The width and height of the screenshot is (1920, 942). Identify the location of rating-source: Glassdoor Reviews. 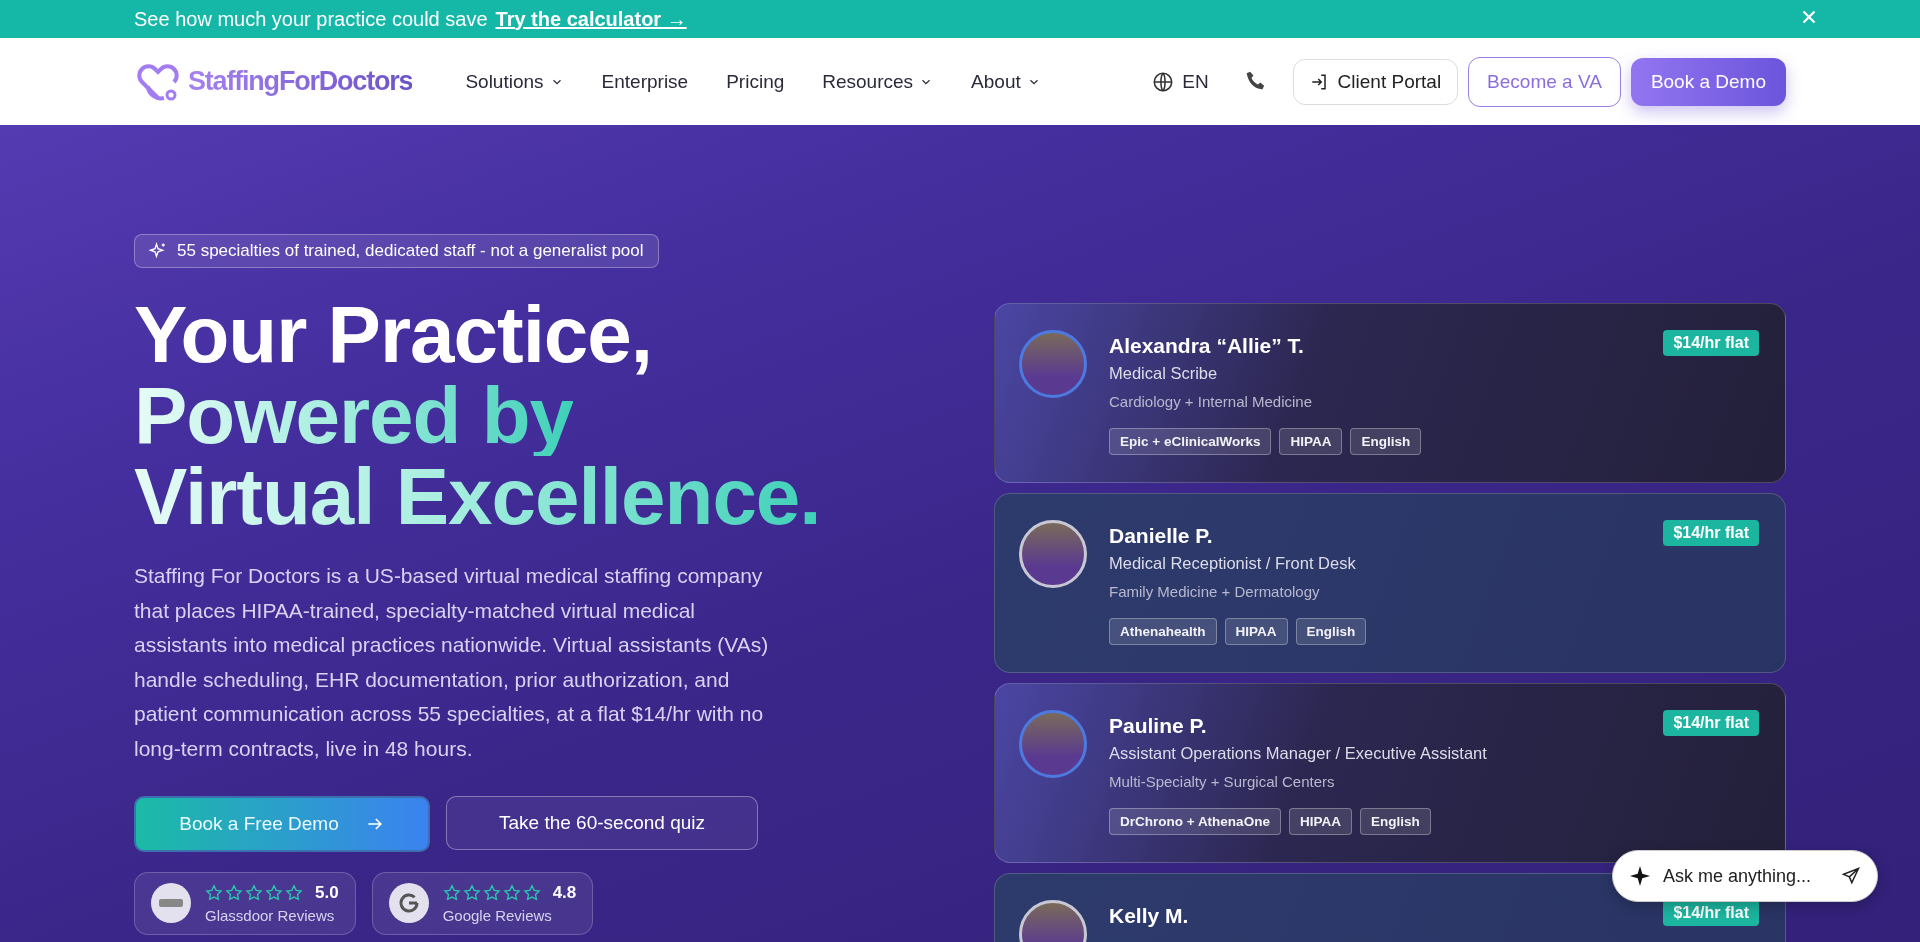
(270, 915).